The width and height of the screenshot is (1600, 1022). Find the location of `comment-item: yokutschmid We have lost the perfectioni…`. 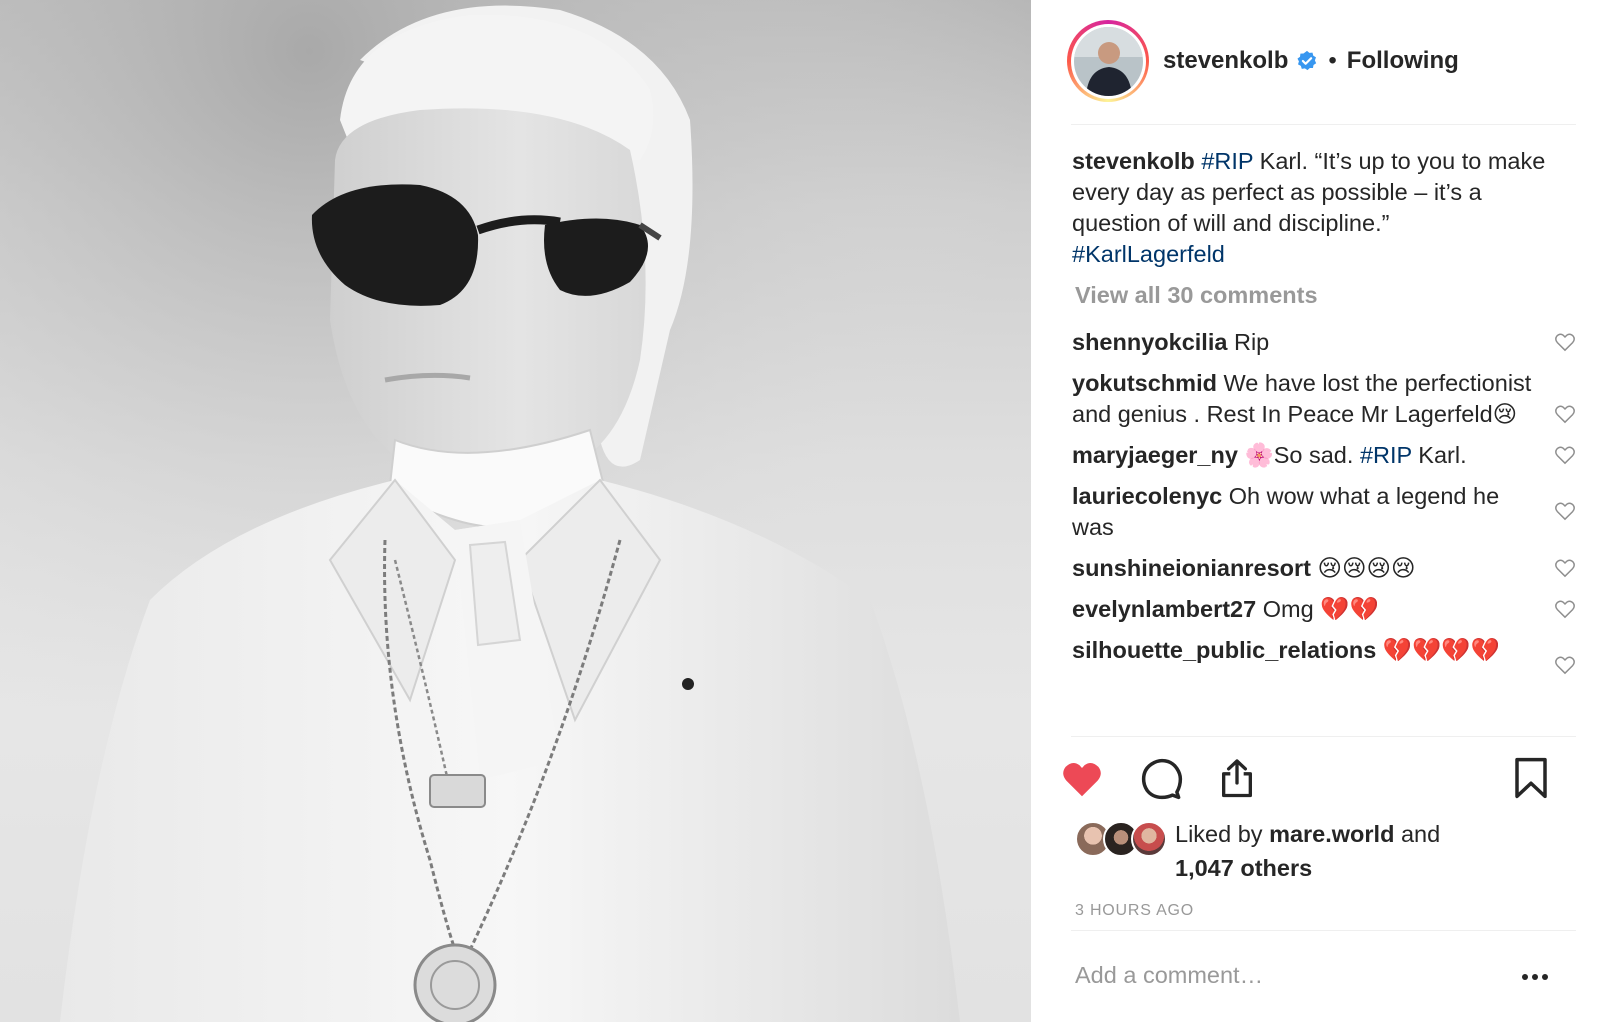

comment-item: yokutschmid We have lost the perfectioni… is located at coordinates (1327, 399).